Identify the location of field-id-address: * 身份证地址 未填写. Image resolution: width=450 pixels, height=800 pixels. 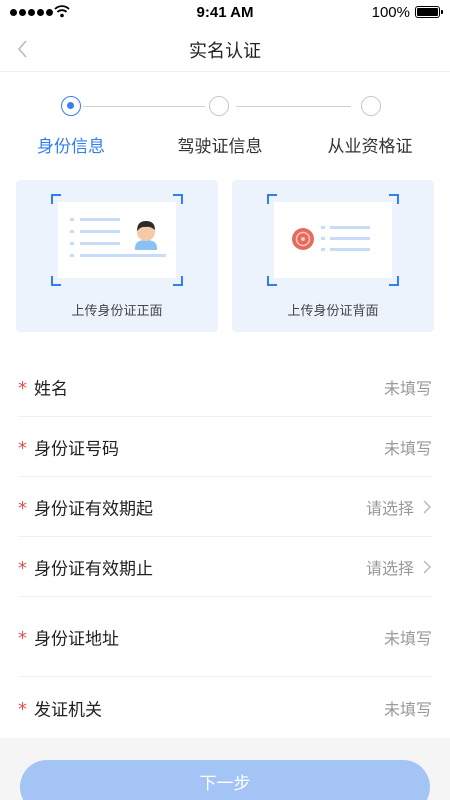
(225, 637).